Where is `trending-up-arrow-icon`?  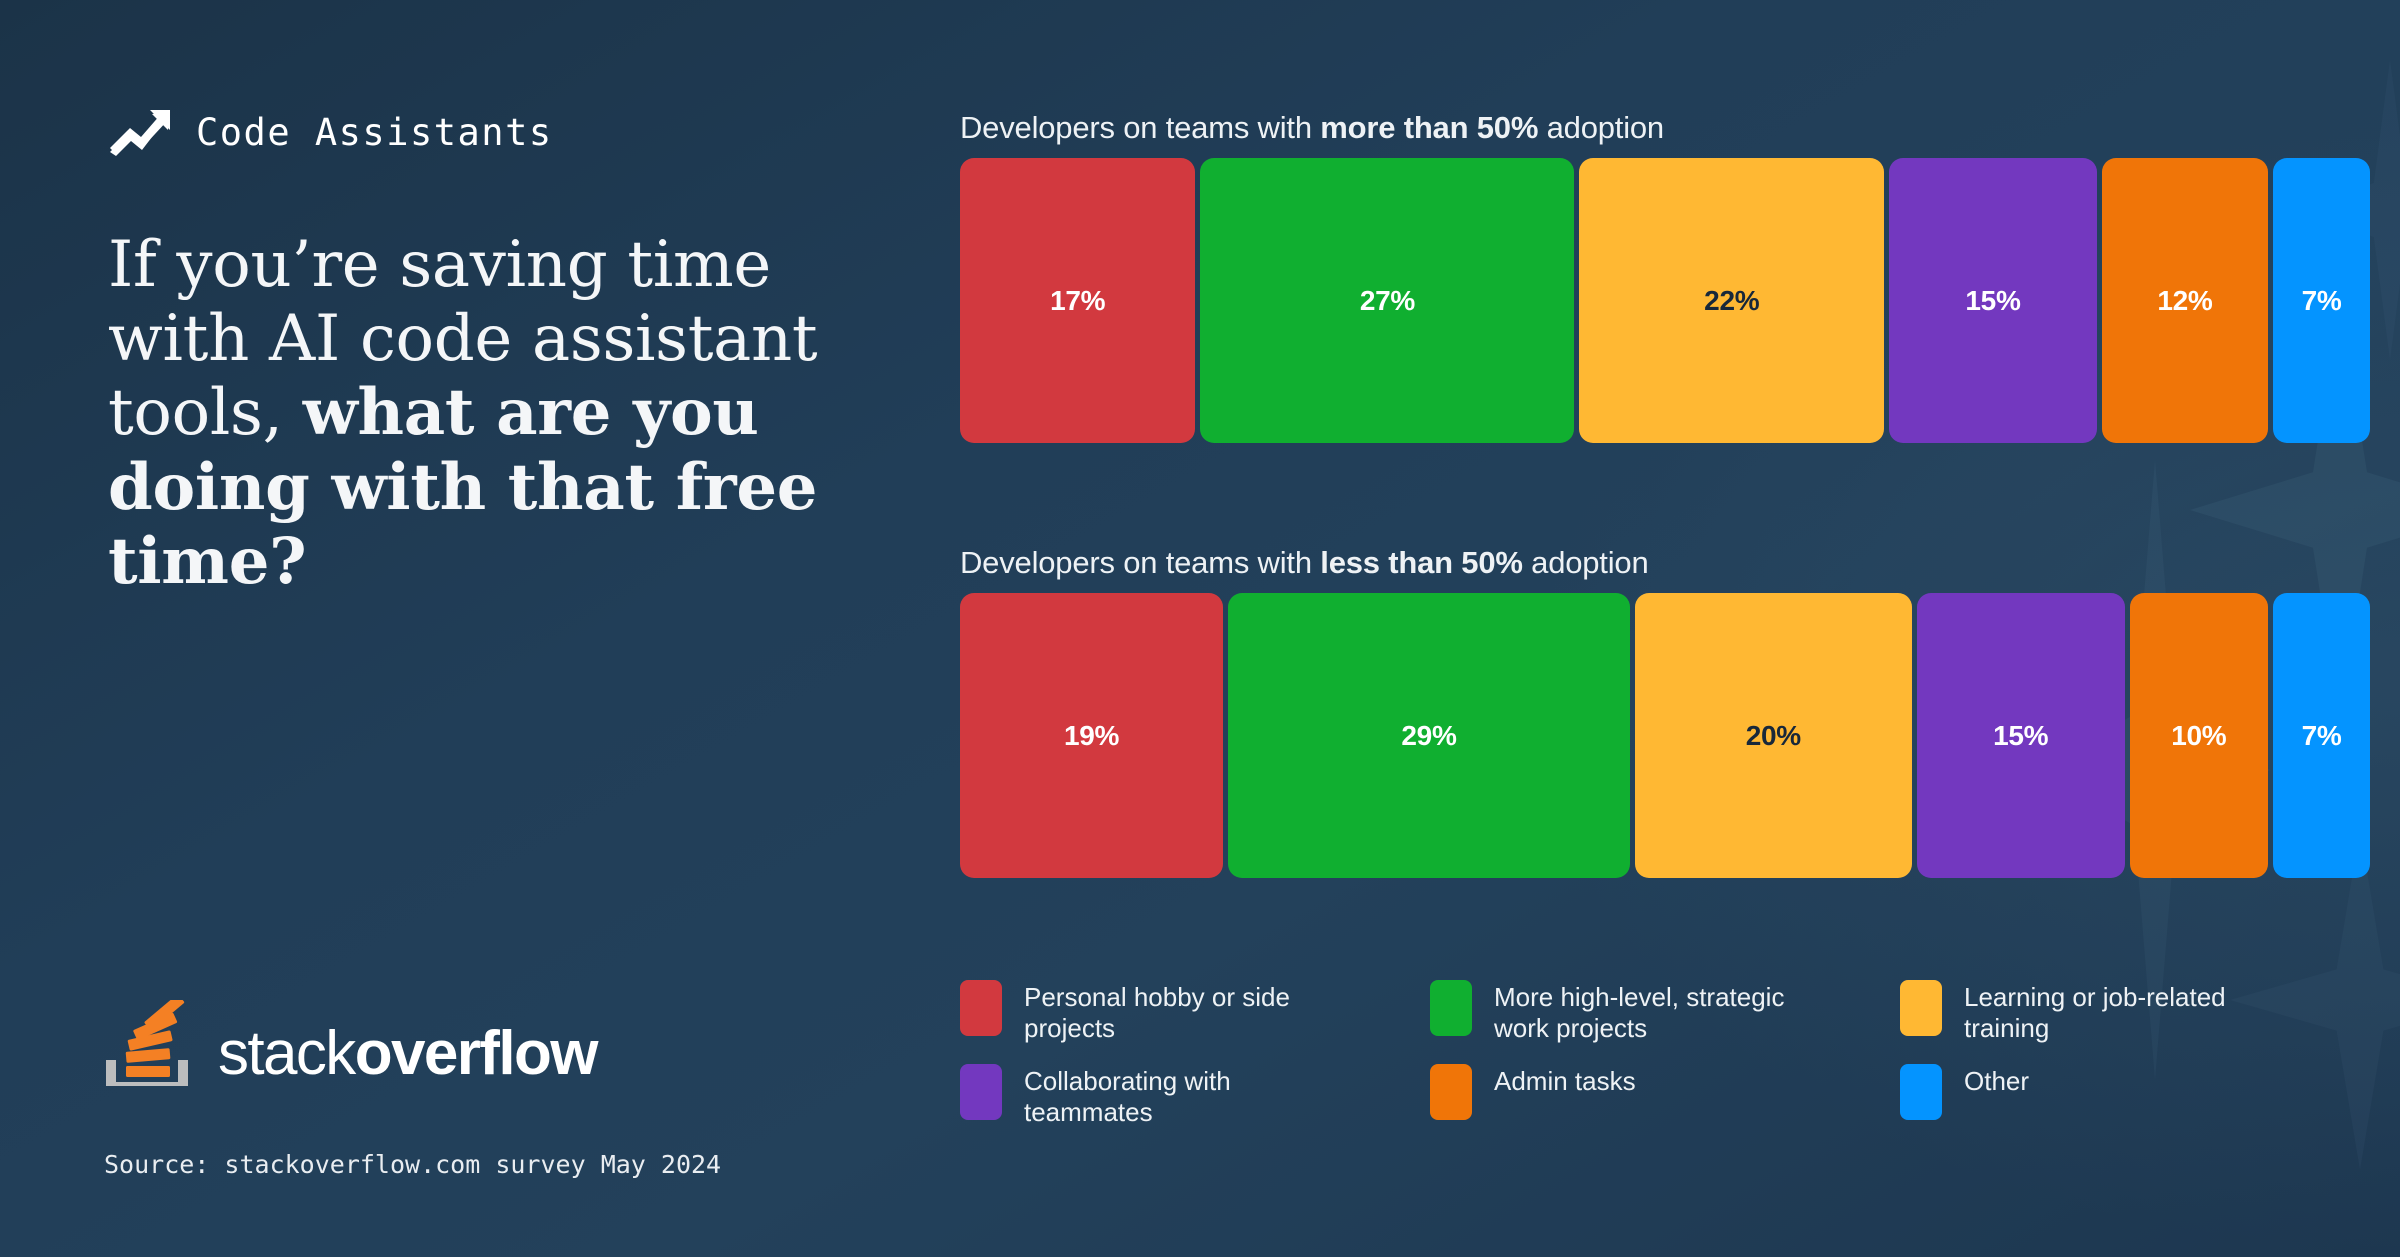 trending-up-arrow-icon is located at coordinates (140, 133).